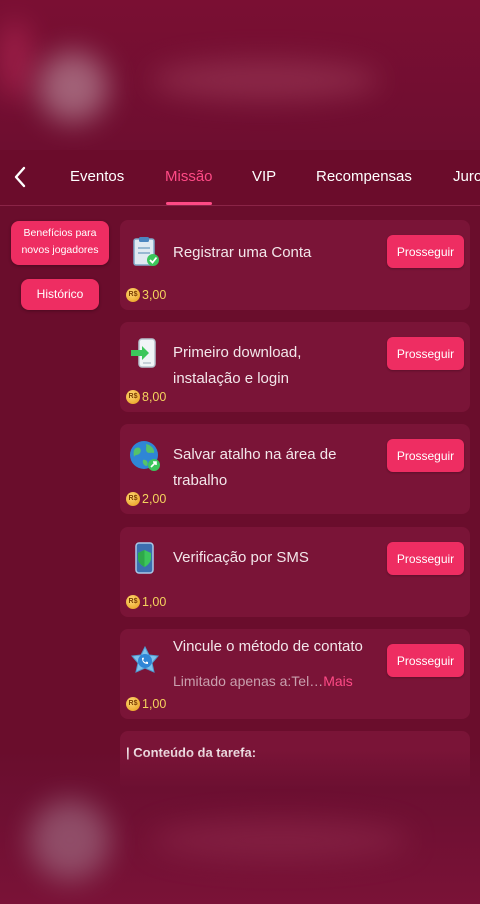 Image resolution: width=480 pixels, height=904 pixels. Describe the element at coordinates (466, 176) in the screenshot. I see `tab-juro: Juro` at that location.